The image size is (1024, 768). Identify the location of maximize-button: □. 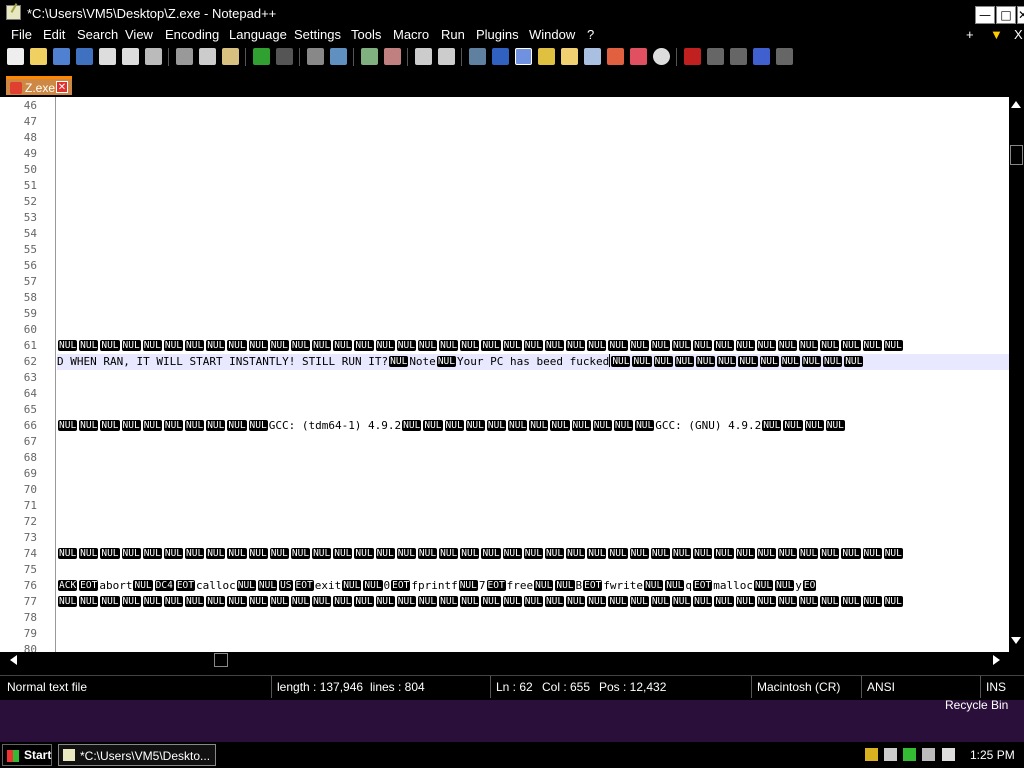
(1006, 15).